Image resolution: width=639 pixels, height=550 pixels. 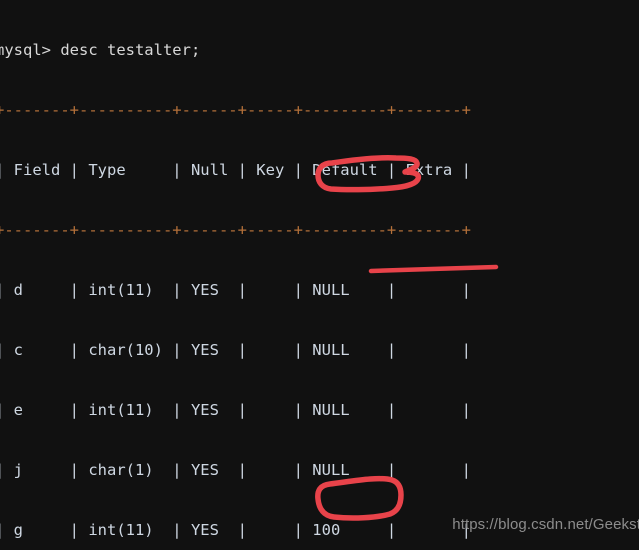 What do you see at coordinates (235, 470) in the screenshot?
I see `terminal-line: | j | char(1) | YES | | NULL | |` at bounding box center [235, 470].